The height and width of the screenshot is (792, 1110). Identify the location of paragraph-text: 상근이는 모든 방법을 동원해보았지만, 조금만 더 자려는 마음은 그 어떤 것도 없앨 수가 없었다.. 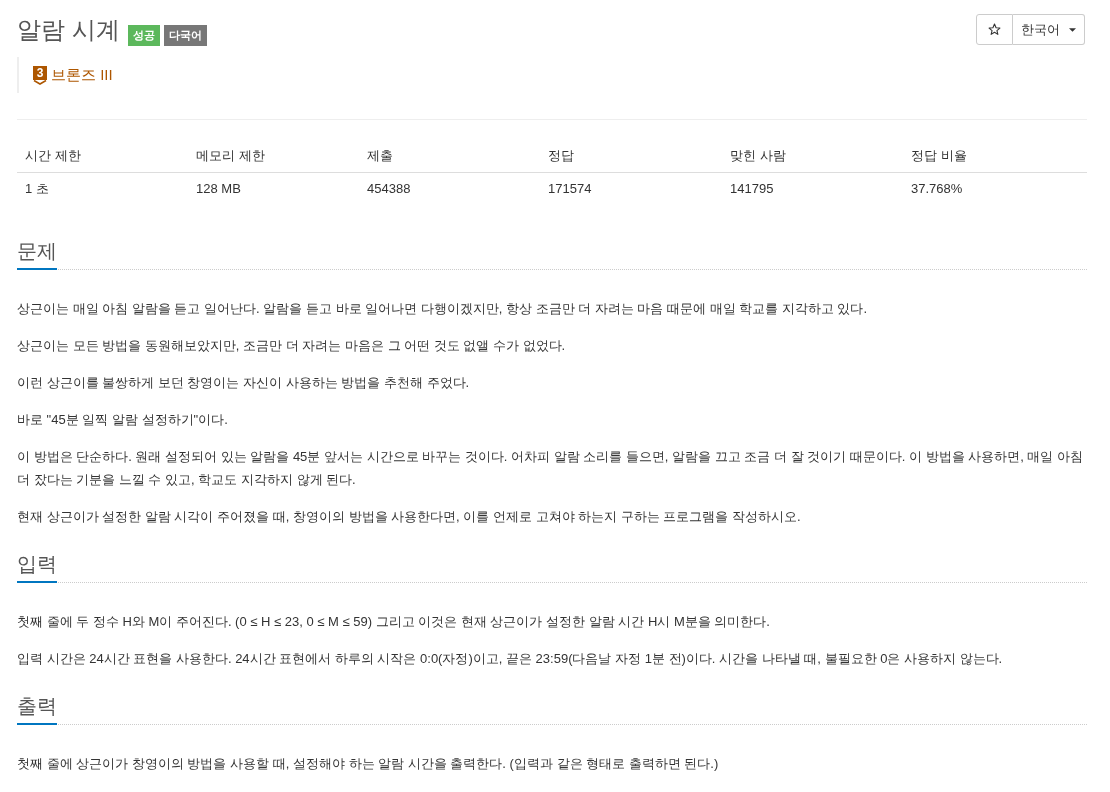
(292, 346).